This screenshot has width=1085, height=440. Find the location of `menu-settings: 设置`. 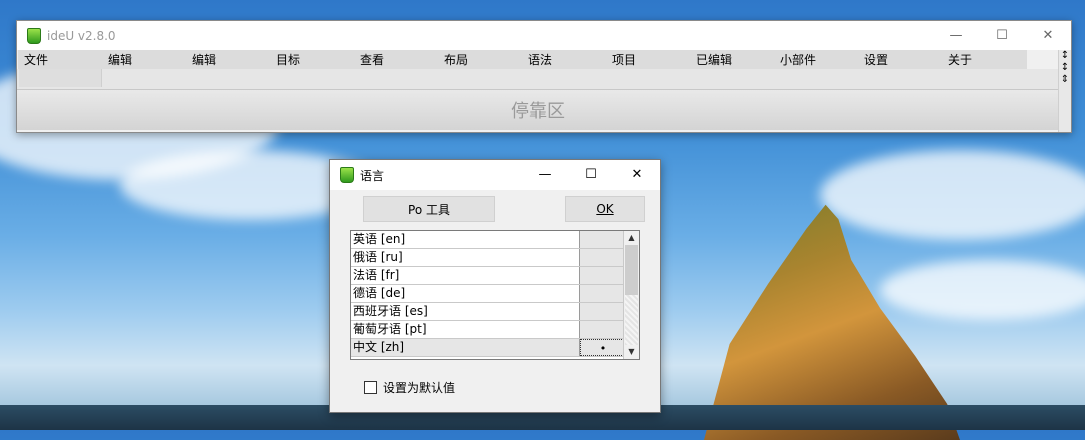

menu-settings: 设置 is located at coordinates (900, 59).